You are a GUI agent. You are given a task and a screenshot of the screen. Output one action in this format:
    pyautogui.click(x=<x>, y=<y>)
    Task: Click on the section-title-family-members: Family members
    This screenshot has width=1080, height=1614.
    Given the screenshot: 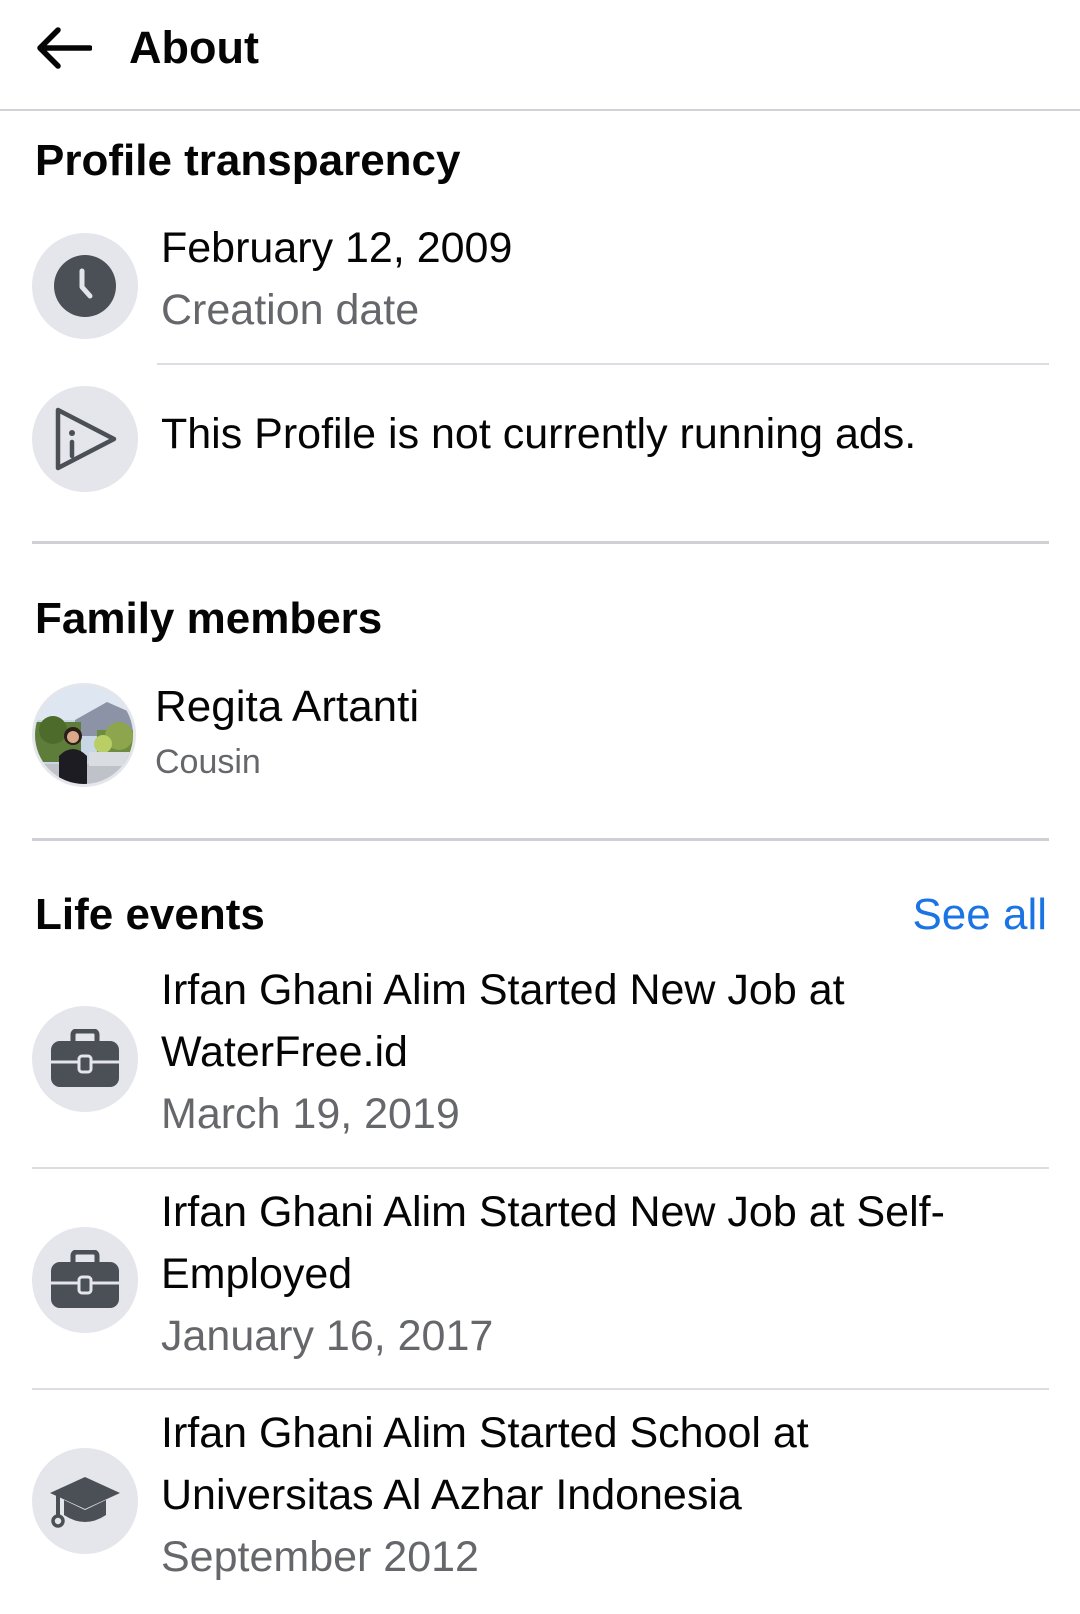 What is the action you would take?
    pyautogui.click(x=209, y=618)
    